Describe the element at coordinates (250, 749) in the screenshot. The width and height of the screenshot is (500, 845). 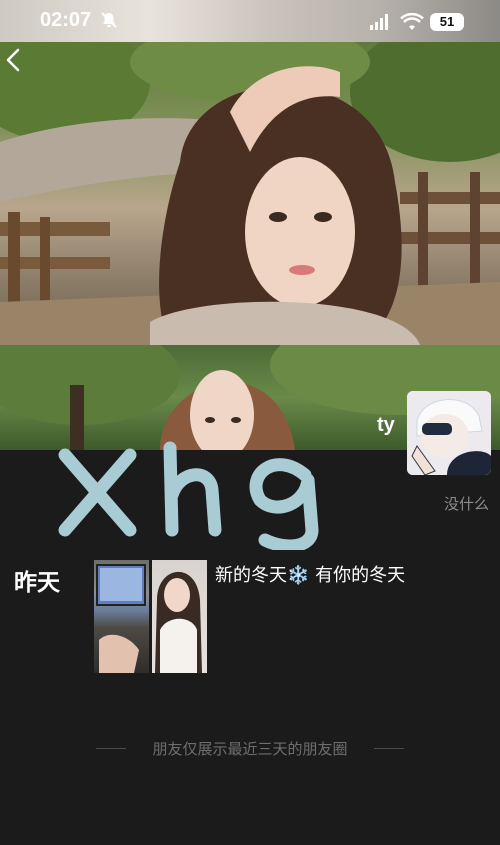
I see `footer-note: 朋友仅展示最近三天的朋友圈` at that location.